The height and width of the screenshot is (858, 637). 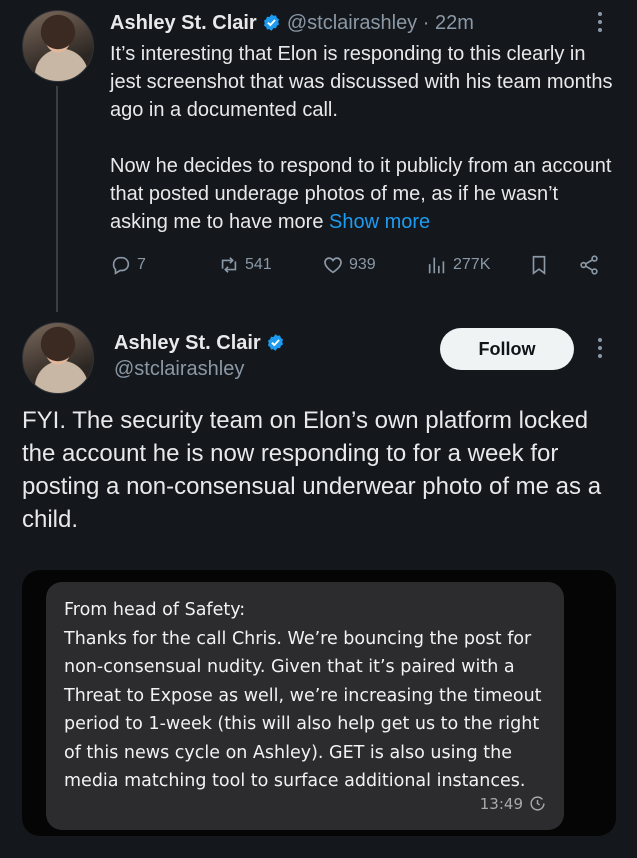 I want to click on repost-count: 541, so click(x=258, y=264).